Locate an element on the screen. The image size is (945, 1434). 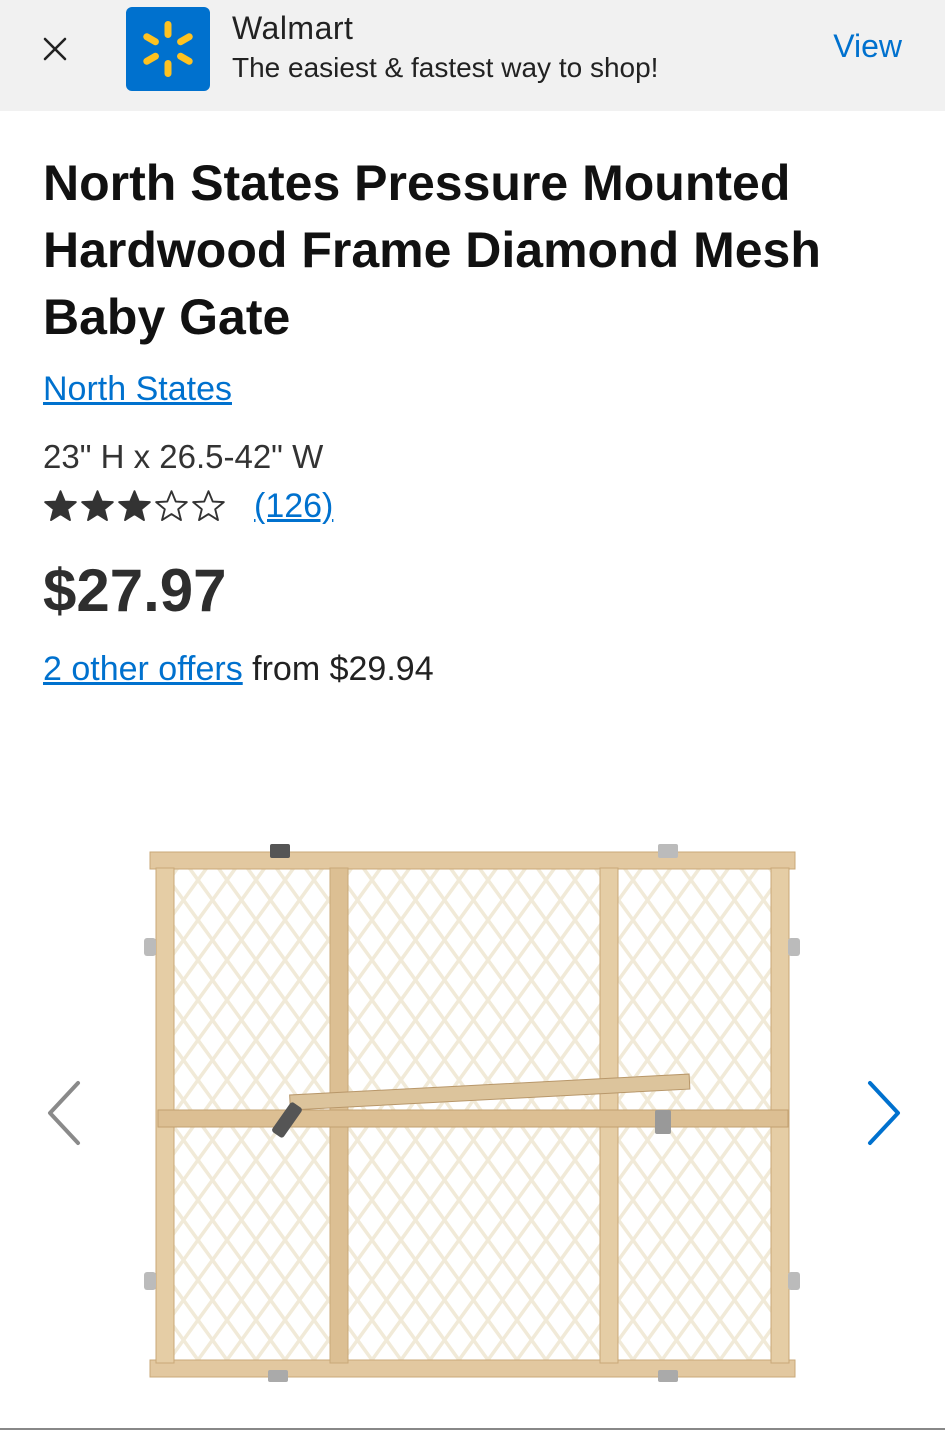
previous-image-button is located at coordinates (65, 1113).